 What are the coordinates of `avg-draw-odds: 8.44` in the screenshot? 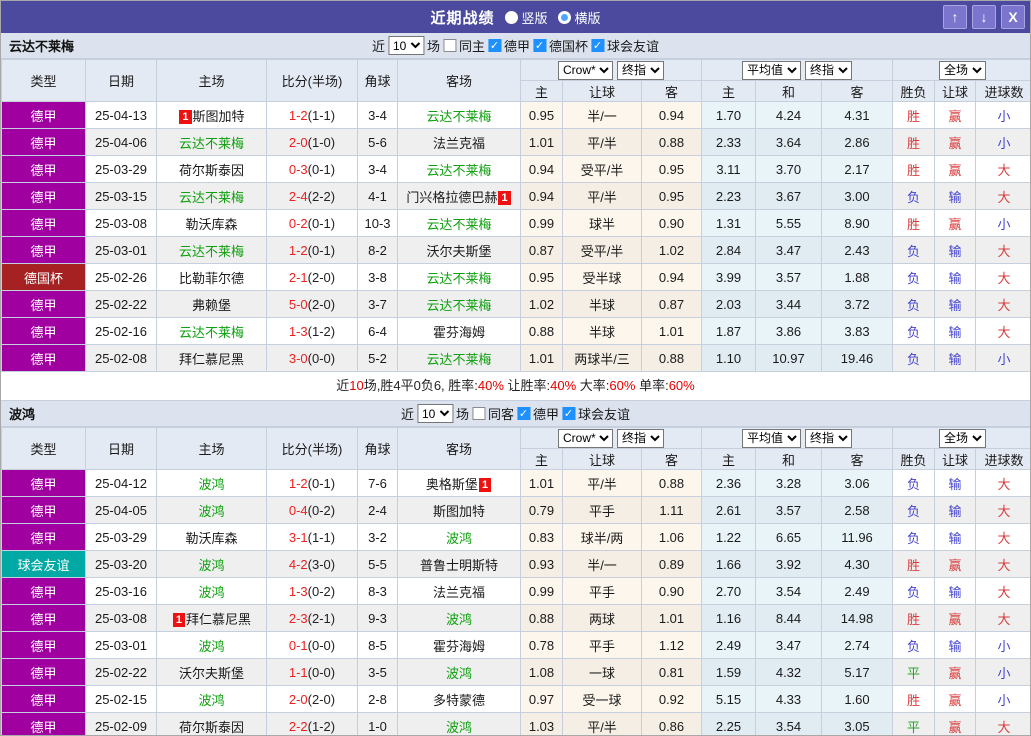 It's located at (788, 618).